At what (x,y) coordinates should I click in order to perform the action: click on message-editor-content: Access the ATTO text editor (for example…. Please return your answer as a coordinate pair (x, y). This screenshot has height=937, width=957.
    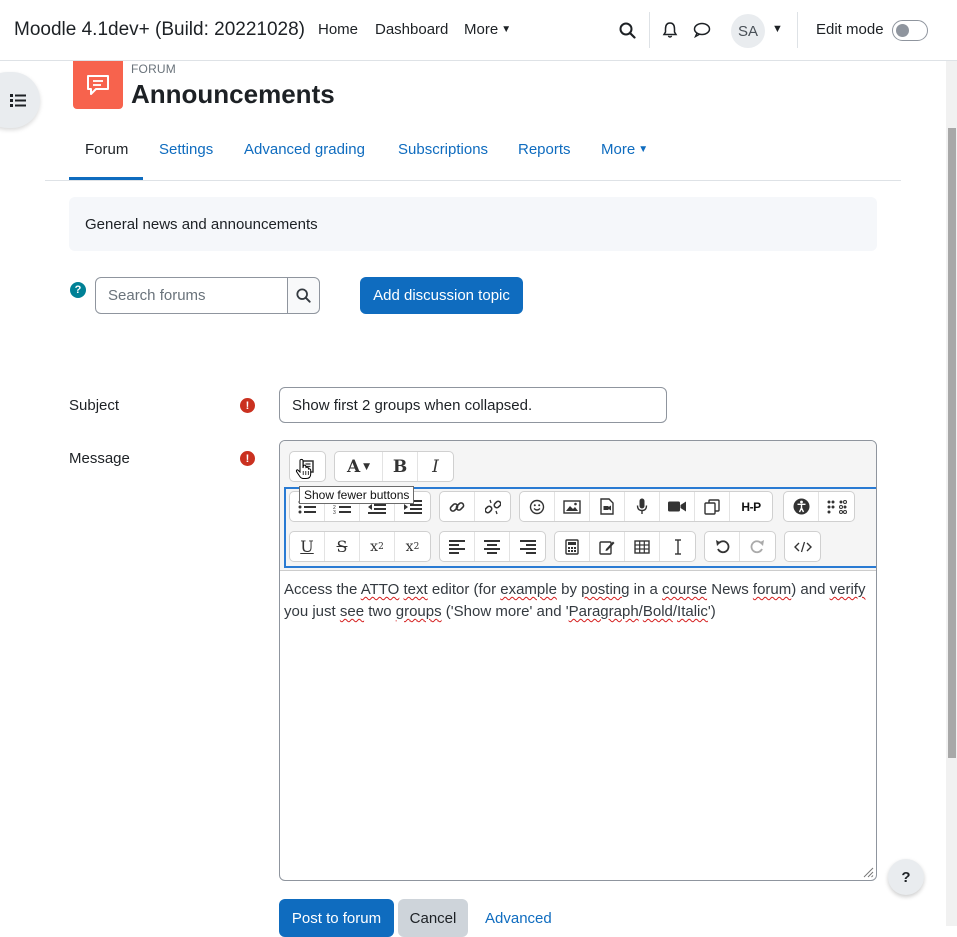
    Looking at the image, I should click on (576, 601).